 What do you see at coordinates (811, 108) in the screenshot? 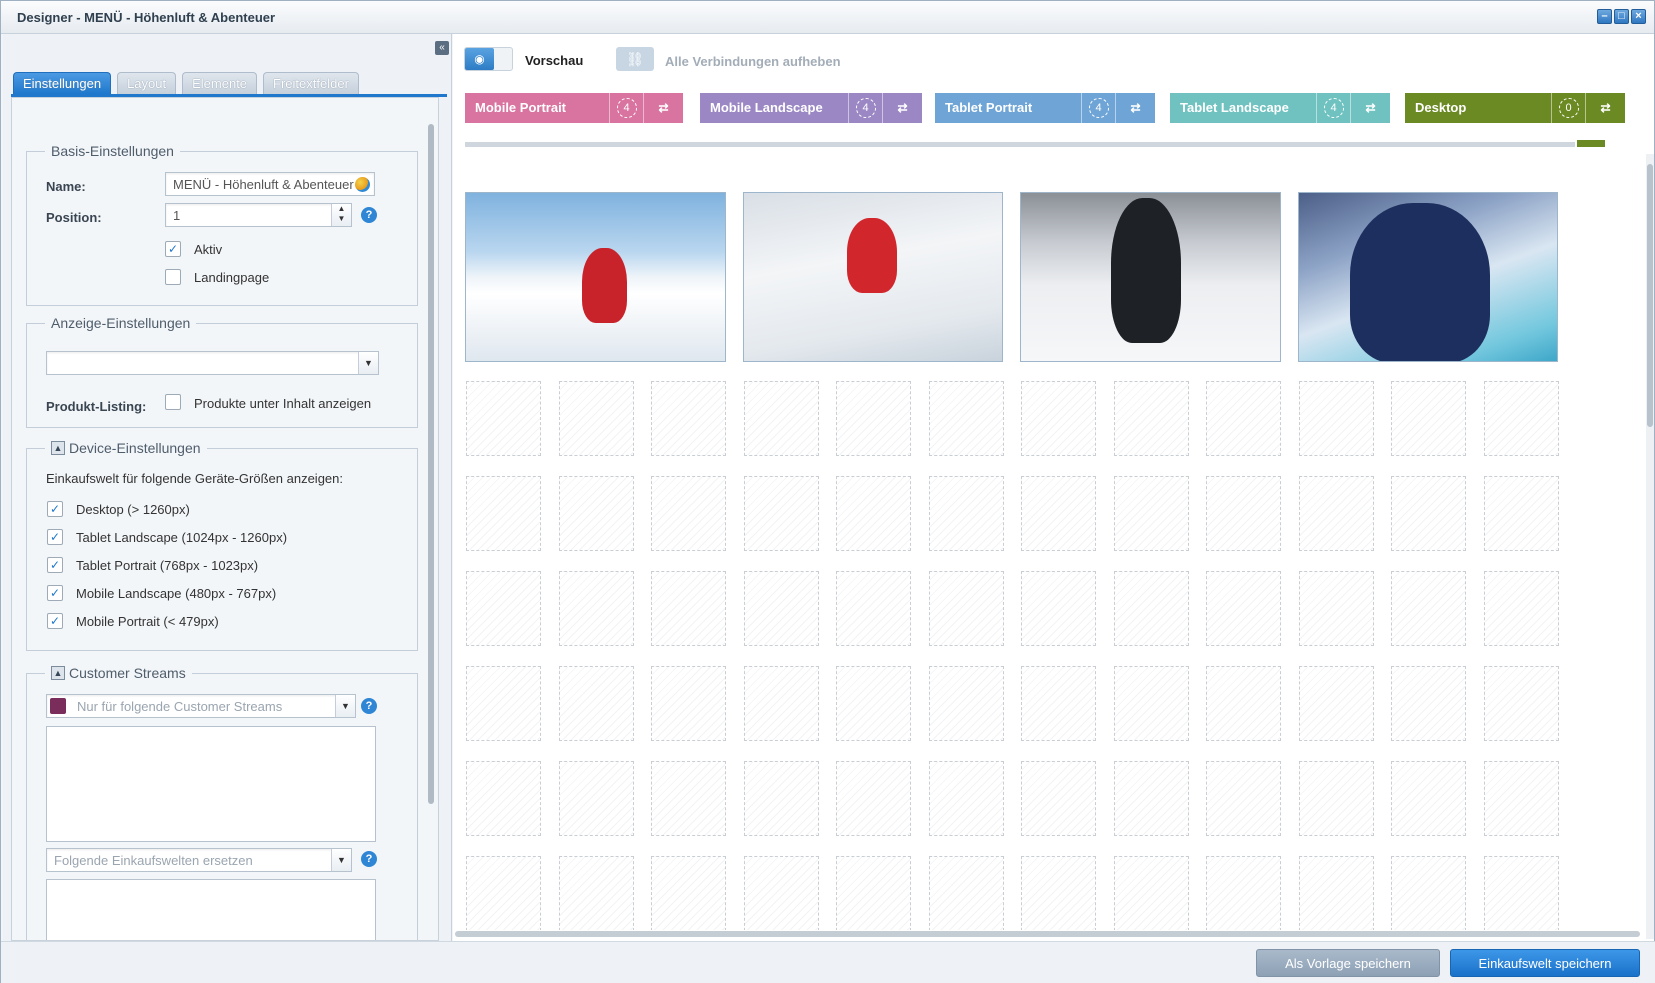
I see `device-tab-mobile-landscape: Mobile Landscape 4 ⇄` at bounding box center [811, 108].